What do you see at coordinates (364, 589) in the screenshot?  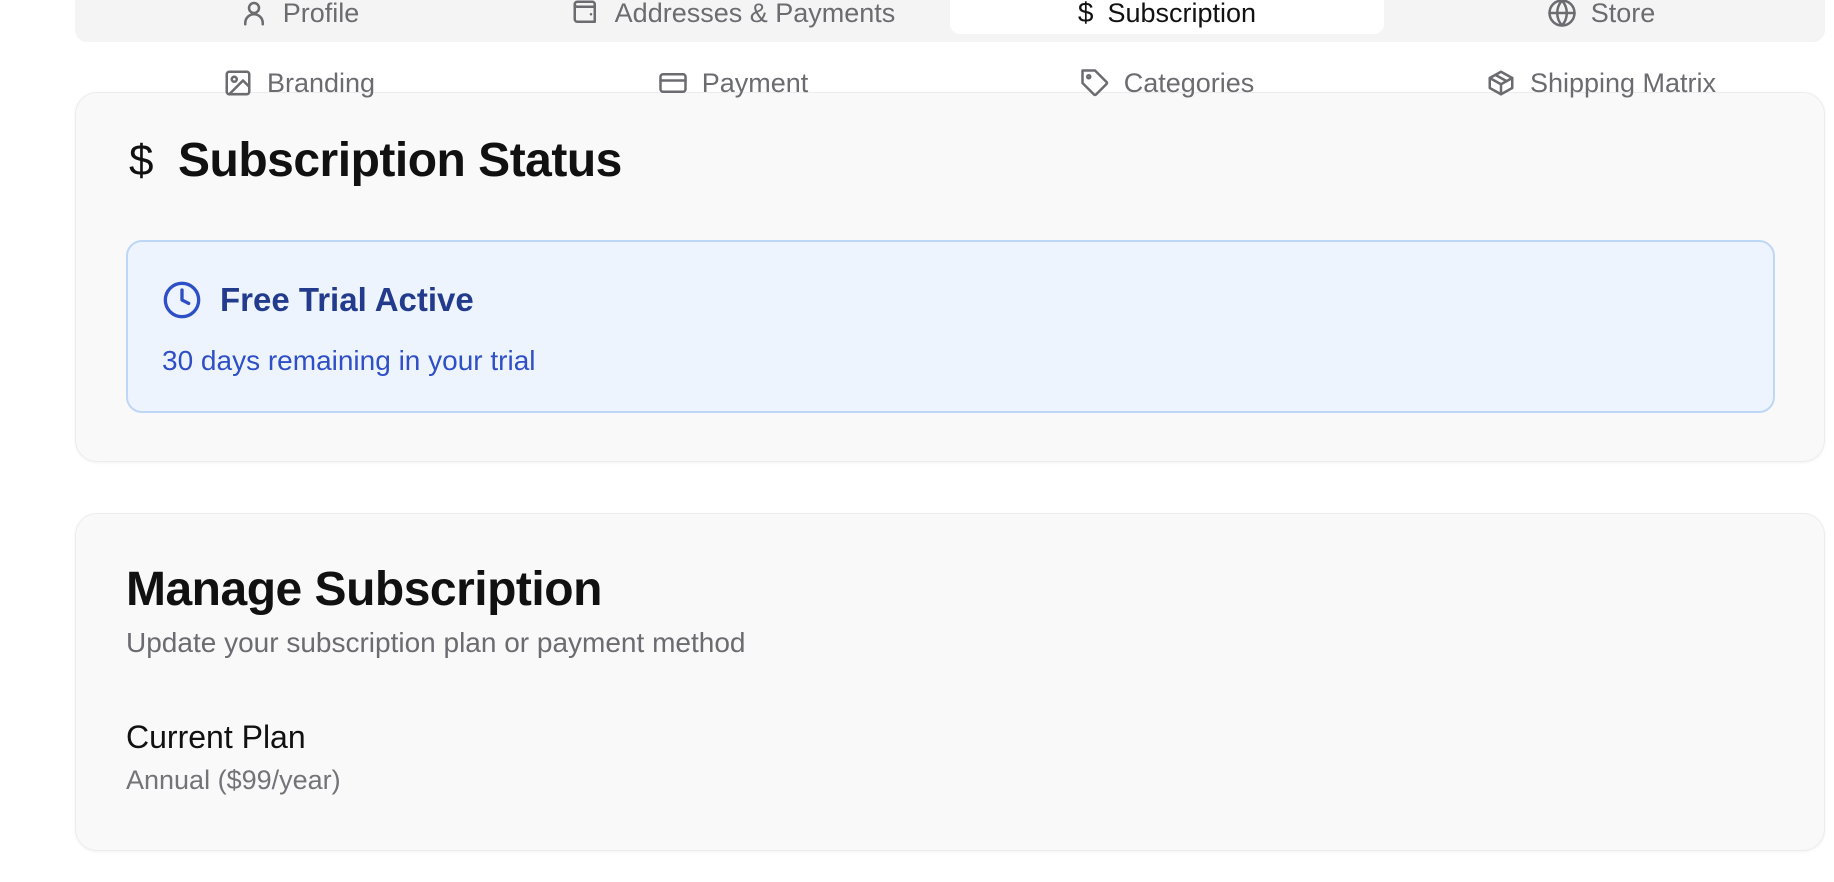 I see `card-title: Manage Subscription` at bounding box center [364, 589].